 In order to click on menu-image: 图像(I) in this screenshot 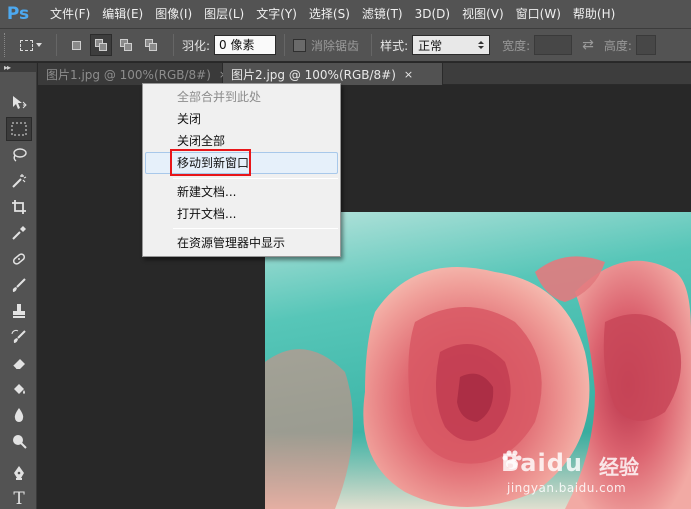, I will do `click(173, 14)`.